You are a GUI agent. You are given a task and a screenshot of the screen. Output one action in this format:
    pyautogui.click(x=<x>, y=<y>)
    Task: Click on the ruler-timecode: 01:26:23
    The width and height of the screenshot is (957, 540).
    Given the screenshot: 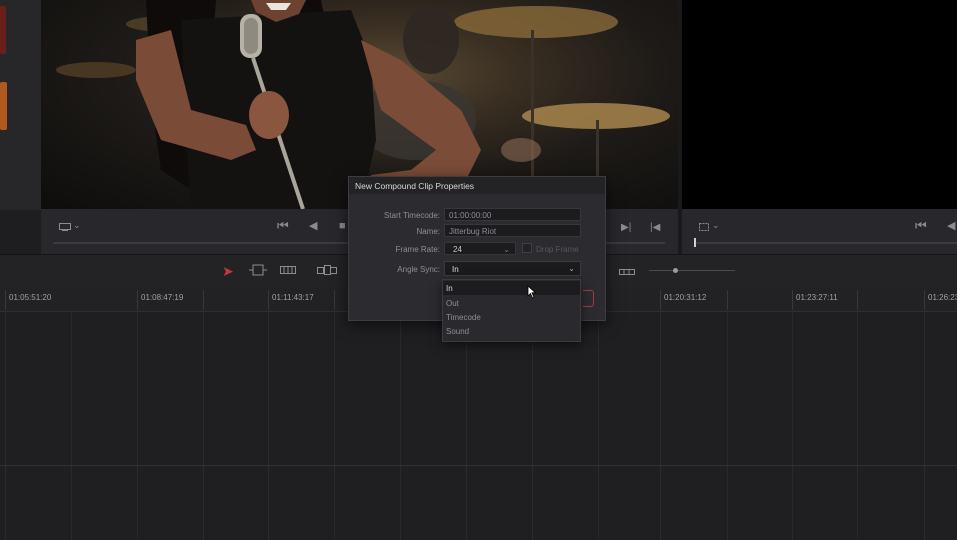 What is the action you would take?
    pyautogui.click(x=942, y=297)
    